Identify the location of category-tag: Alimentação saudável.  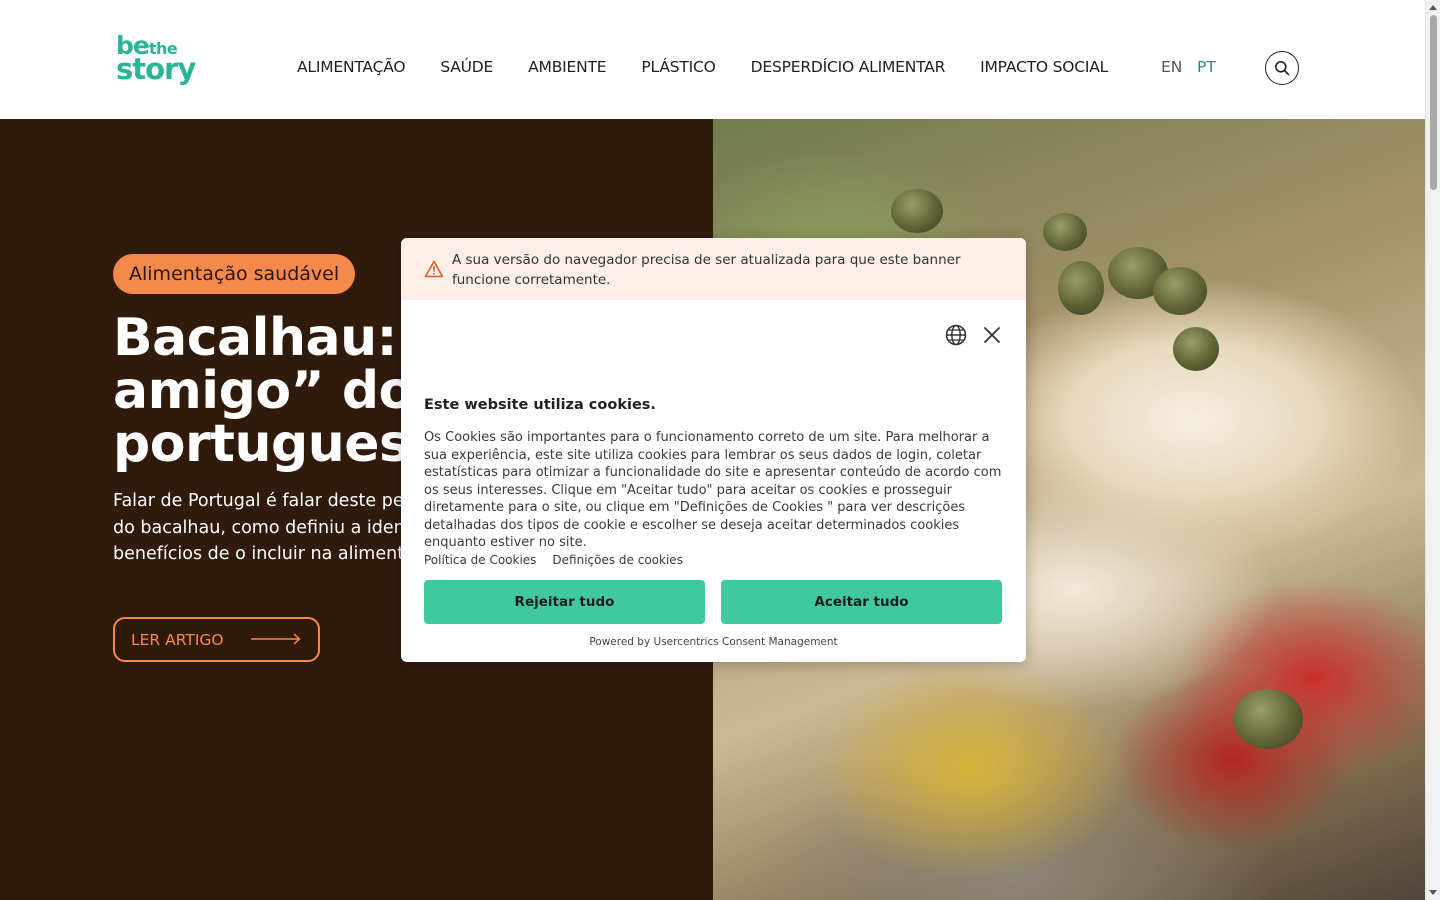
(234, 274).